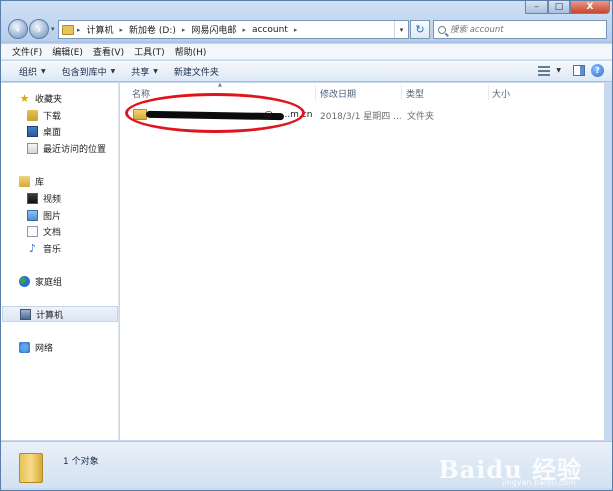 The height and width of the screenshot is (491, 613). I want to click on sidebar-item-documents: 文档, so click(44, 231).